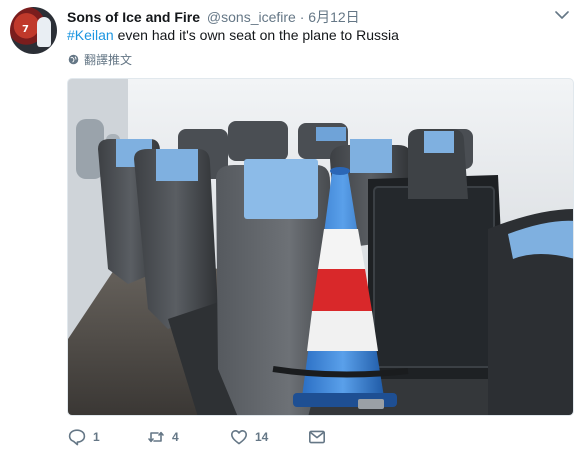 This screenshot has height=453, width=580. I want to click on envelope-icon, so click(316, 437).